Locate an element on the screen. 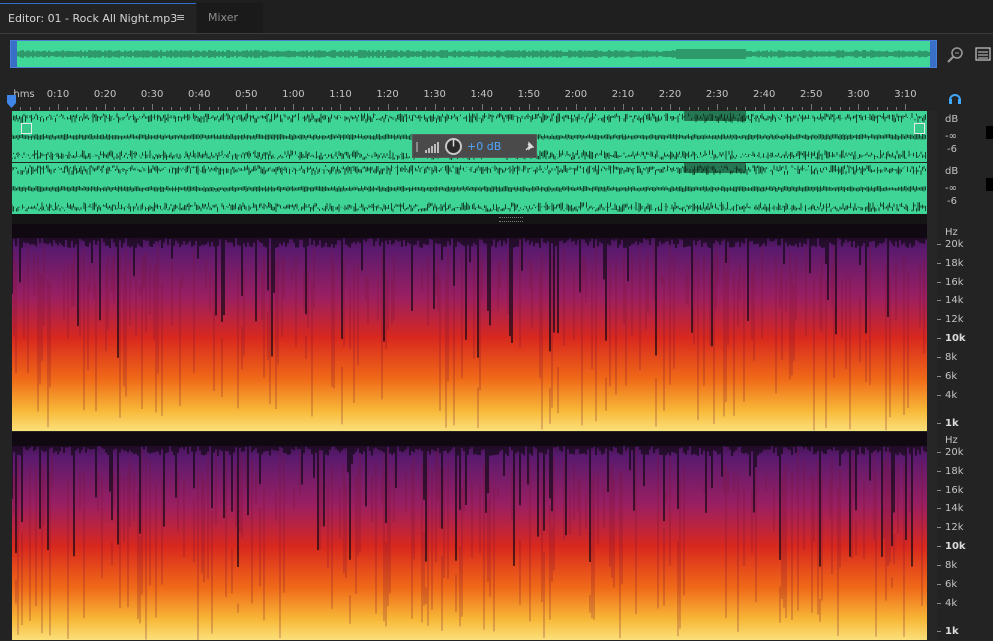 The height and width of the screenshot is (641, 993). ruler-tick-label: 0:10 is located at coordinates (58, 94).